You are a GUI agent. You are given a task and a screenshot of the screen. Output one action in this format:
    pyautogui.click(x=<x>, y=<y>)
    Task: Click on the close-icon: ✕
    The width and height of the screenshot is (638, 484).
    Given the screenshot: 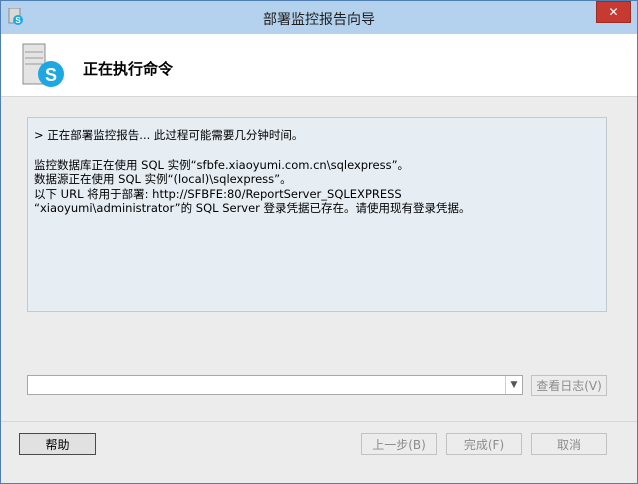 What is the action you would take?
    pyautogui.click(x=613, y=12)
    